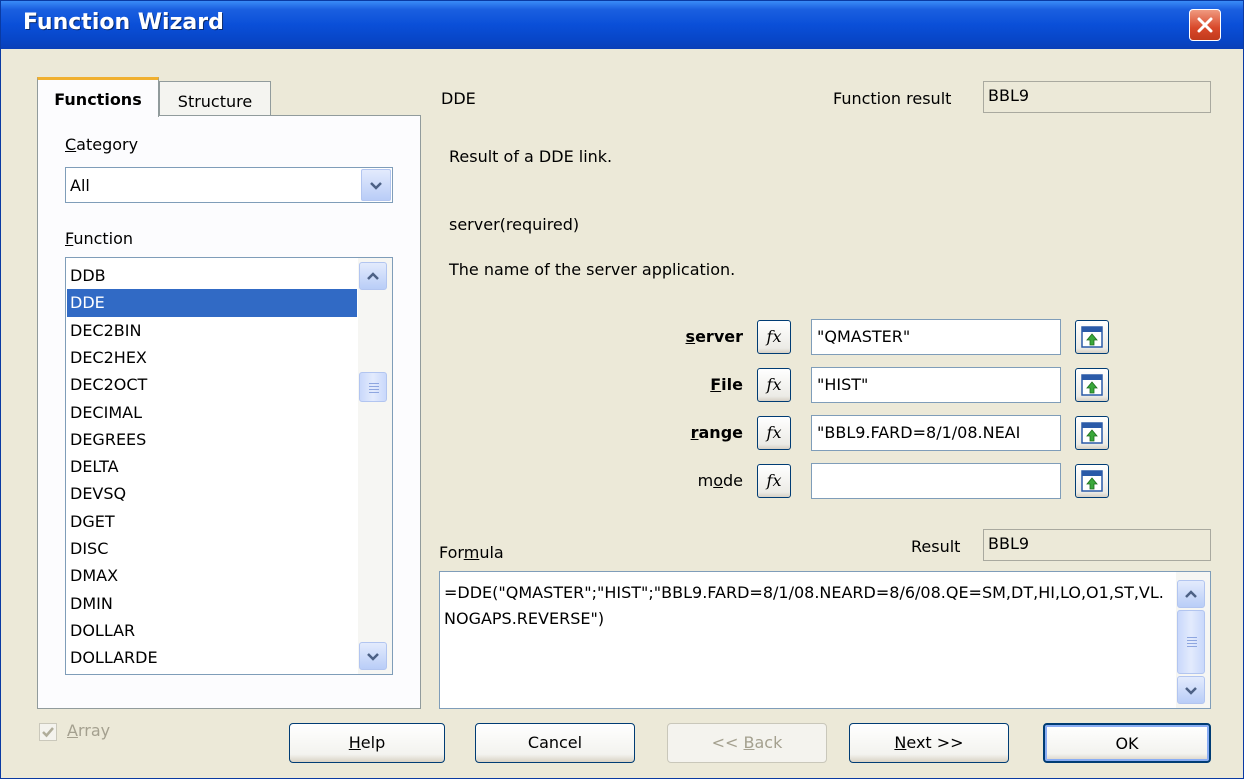 The image size is (1244, 779). What do you see at coordinates (212, 358) in the screenshot?
I see `function-list-item: DEC2HEX` at bounding box center [212, 358].